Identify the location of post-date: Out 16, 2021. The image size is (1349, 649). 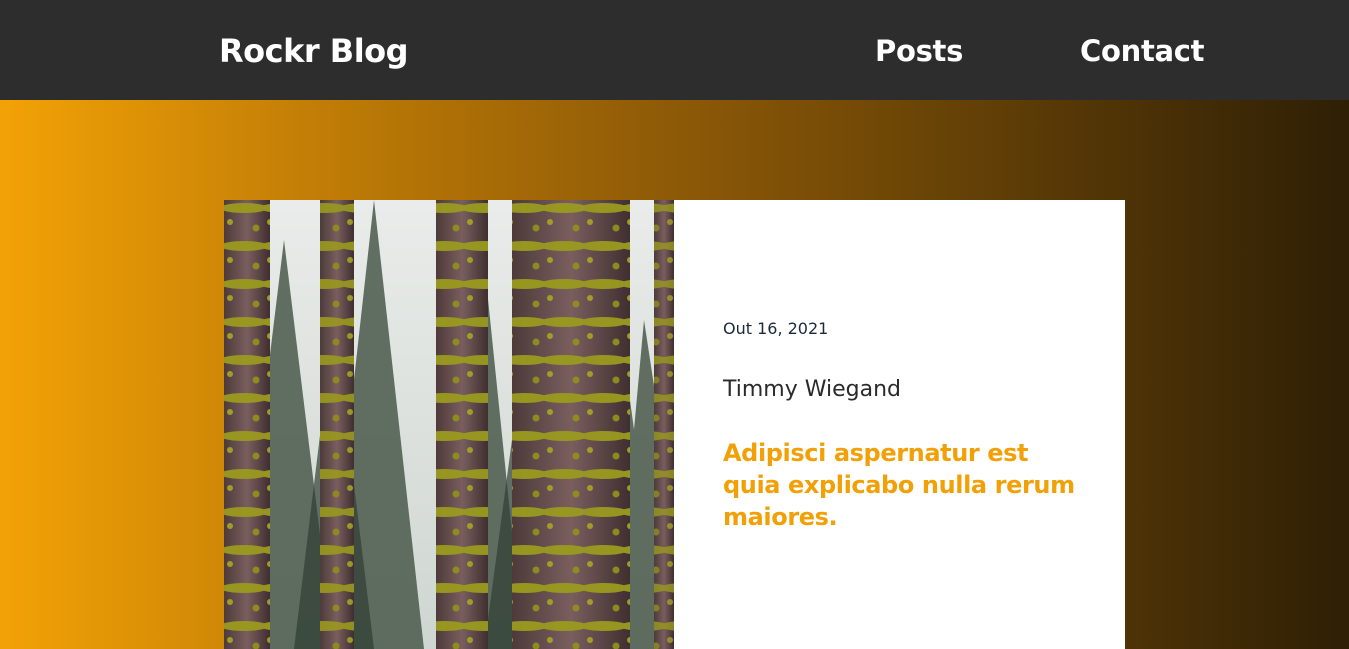
(776, 328).